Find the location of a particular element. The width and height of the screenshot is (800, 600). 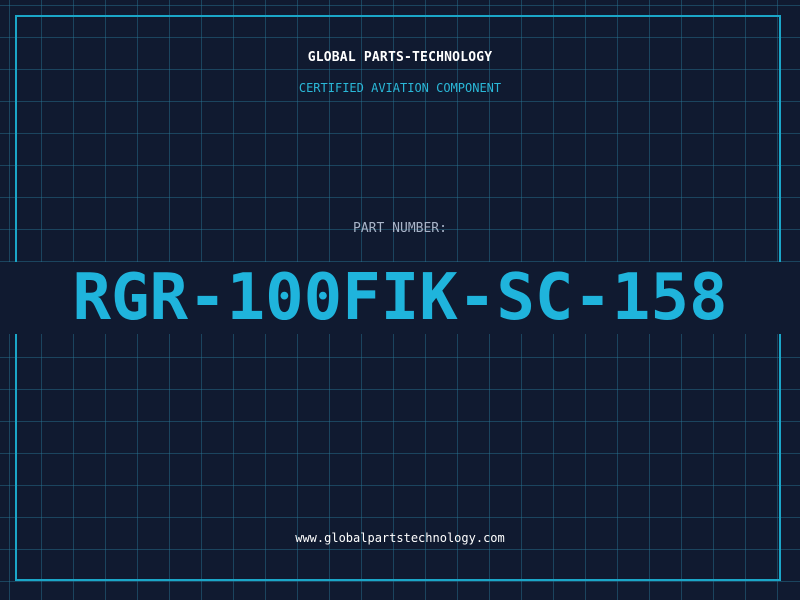

part-number-value: RGR-100FIK-SC-158 is located at coordinates (400, 298).